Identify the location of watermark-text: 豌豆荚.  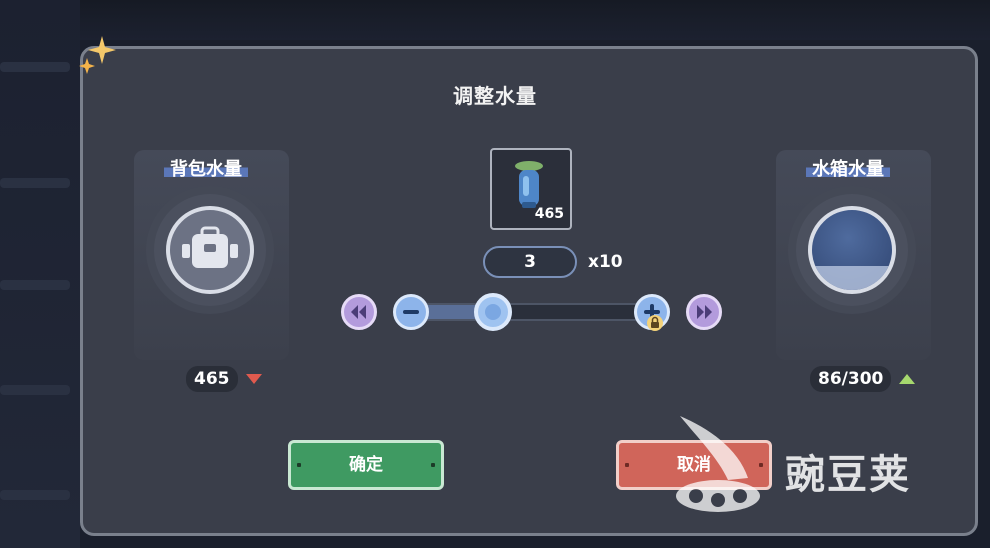
(848, 475).